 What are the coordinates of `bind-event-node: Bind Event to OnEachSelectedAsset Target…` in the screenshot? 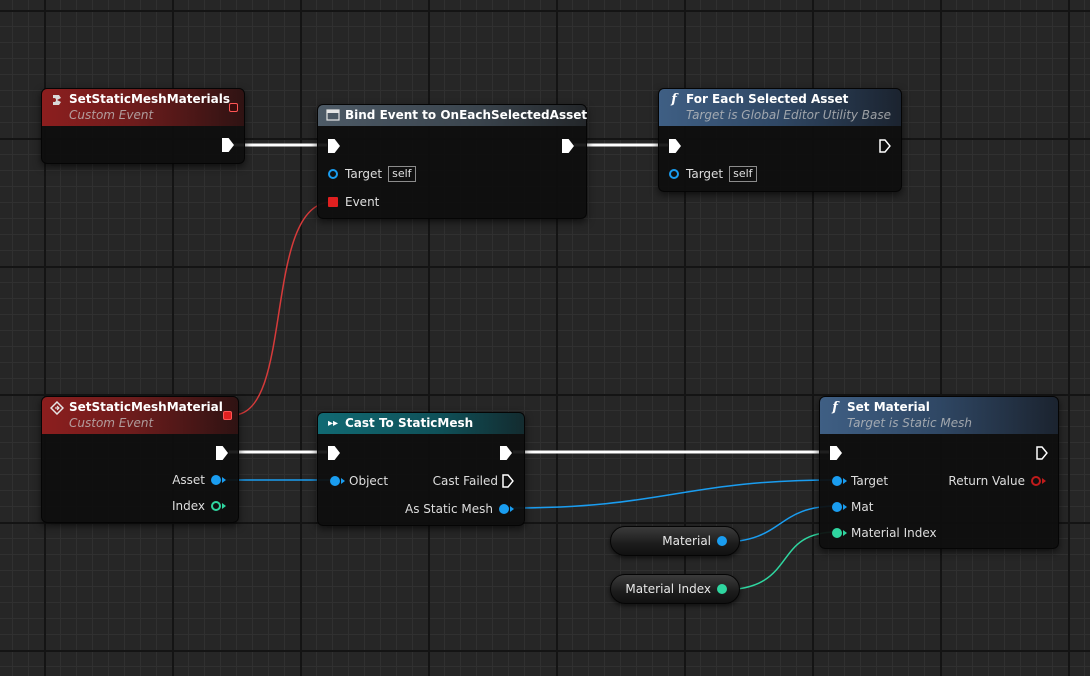 It's located at (452, 161).